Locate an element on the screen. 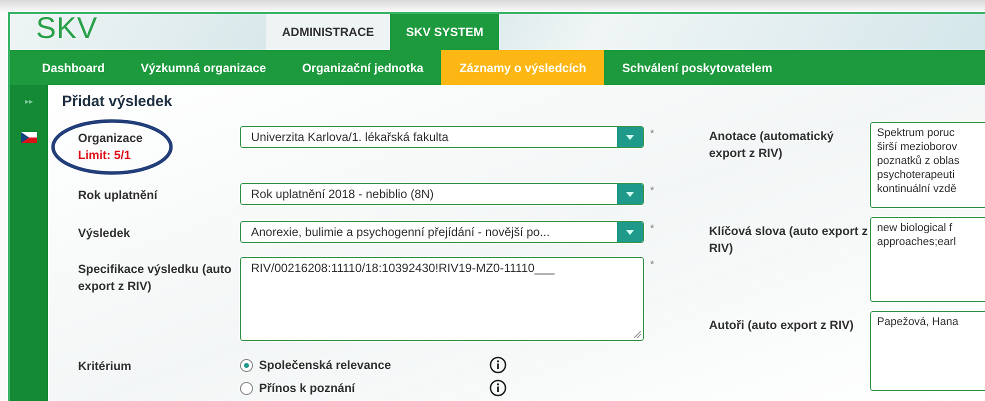 The width and height of the screenshot is (985, 401). flag-icon is located at coordinates (29, 137).